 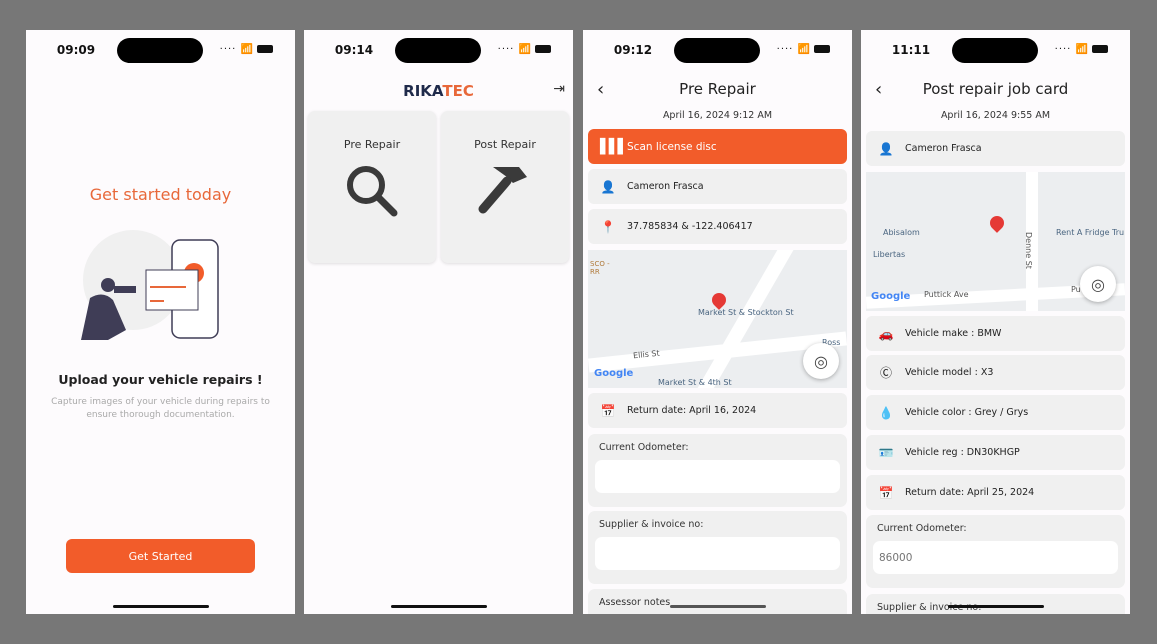 I want to click on vehicle-model-row: Ⓒ Vehicle model : X3, so click(x=995, y=372).